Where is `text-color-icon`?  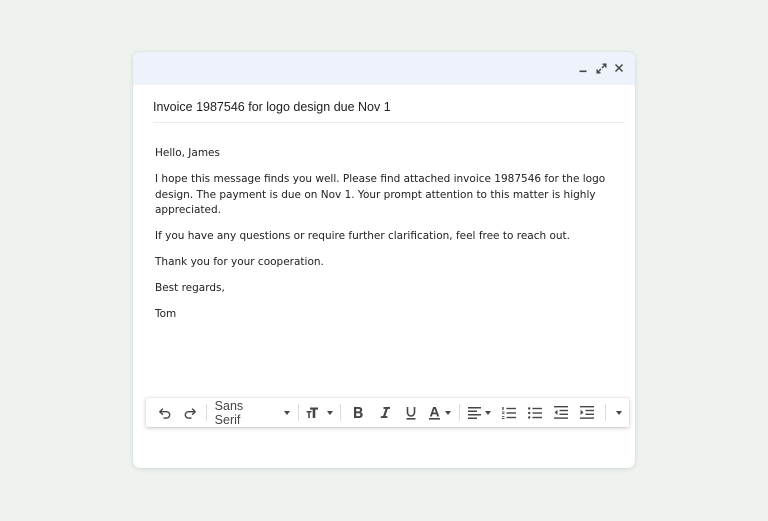 text-color-icon is located at coordinates (435, 413).